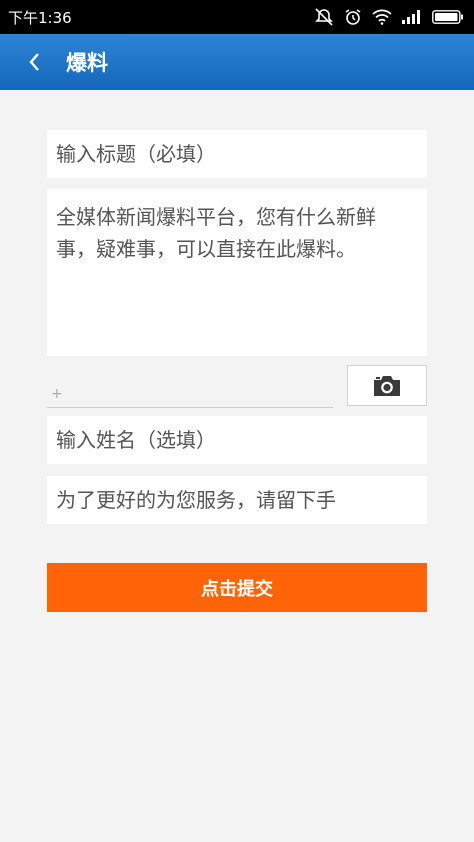 The image size is (474, 842). What do you see at coordinates (324, 17) in the screenshot?
I see `dnd-off-icon` at bounding box center [324, 17].